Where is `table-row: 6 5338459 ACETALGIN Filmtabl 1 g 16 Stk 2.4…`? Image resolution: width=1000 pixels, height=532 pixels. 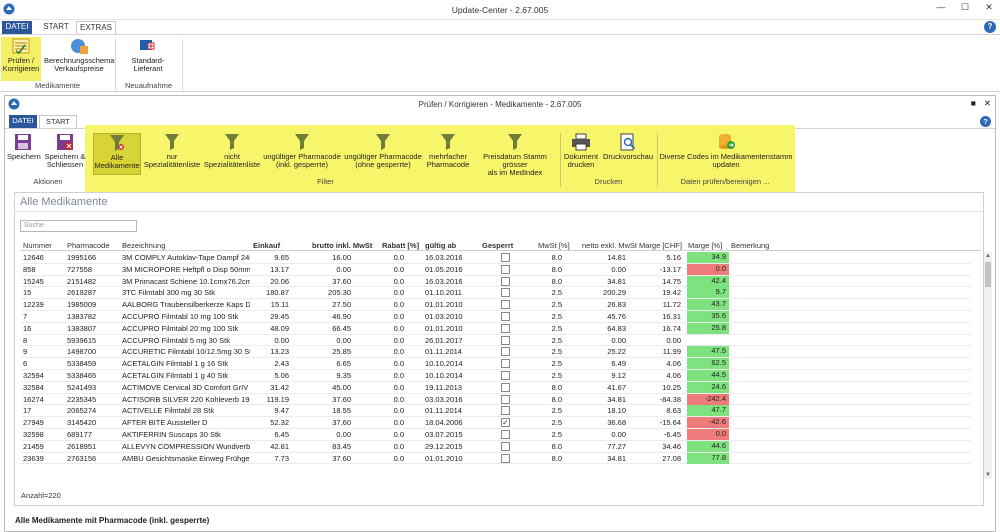
table-row: 6 5338459 ACETALGIN Filmtabl 1 g 16 Stk 2.4… is located at coordinates (496, 364).